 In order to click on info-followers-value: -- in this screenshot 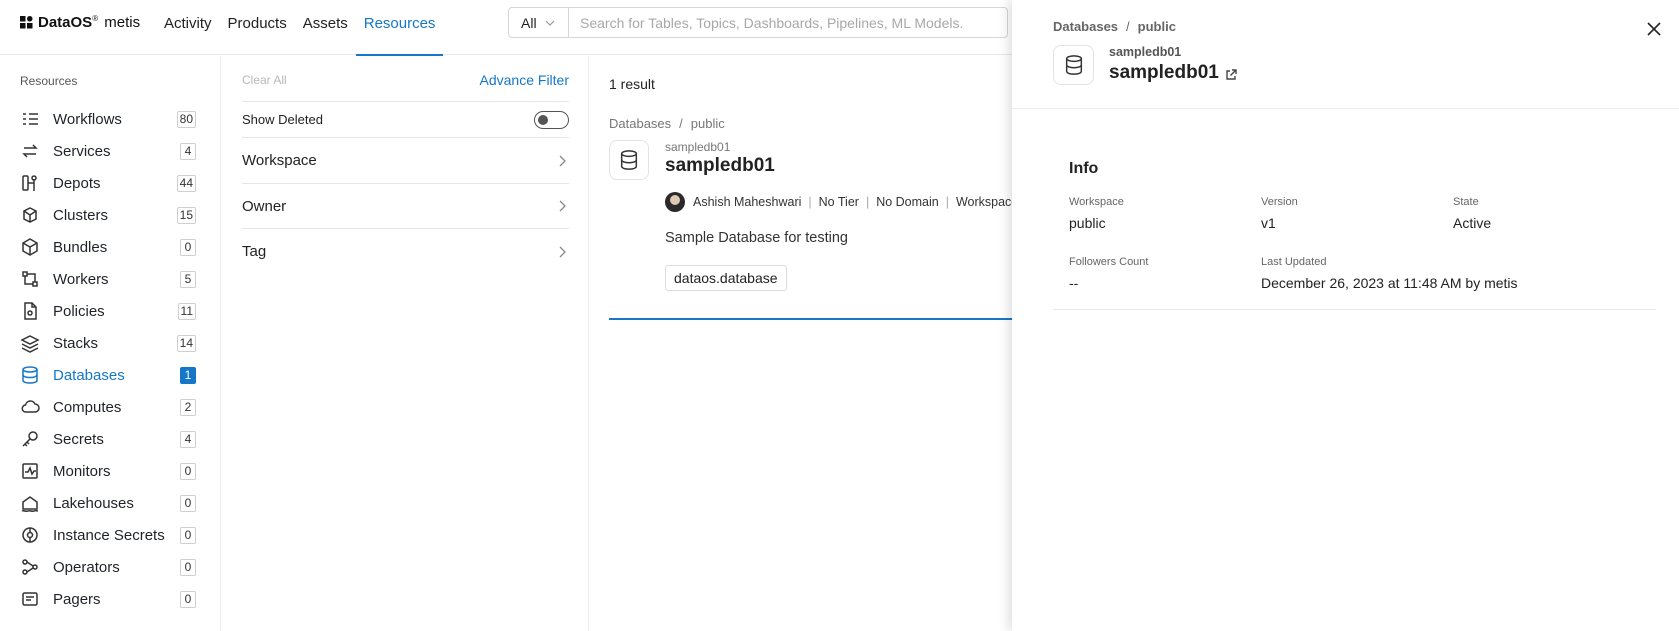, I will do `click(1074, 283)`.